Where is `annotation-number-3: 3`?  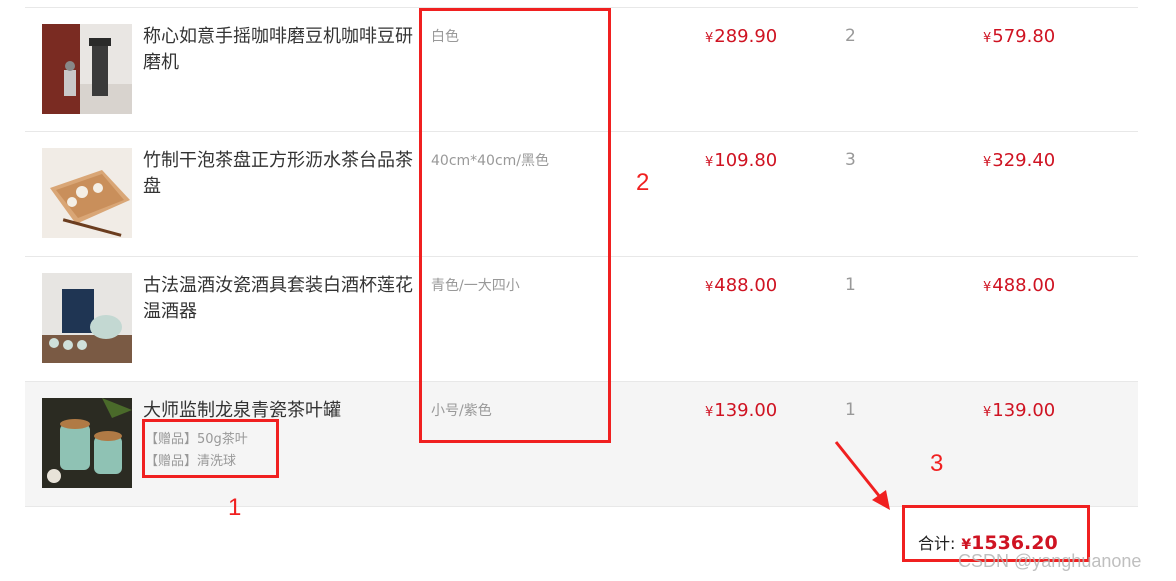 annotation-number-3: 3 is located at coordinates (937, 463).